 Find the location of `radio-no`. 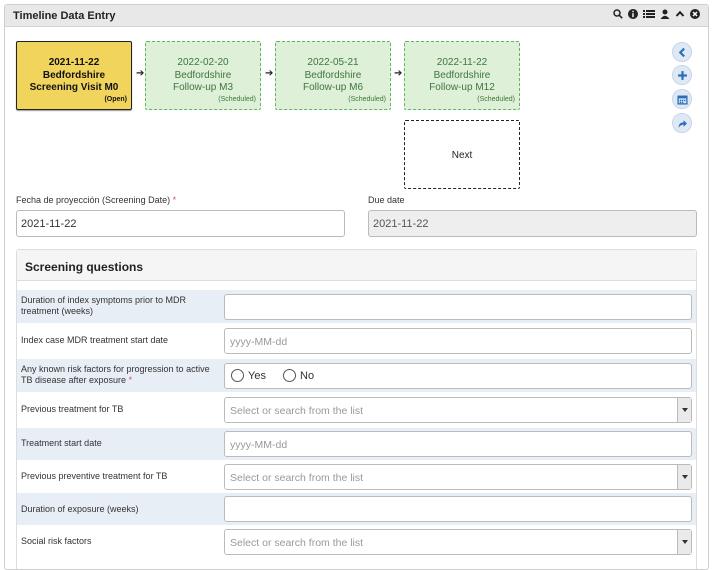

radio-no is located at coordinates (289, 375).